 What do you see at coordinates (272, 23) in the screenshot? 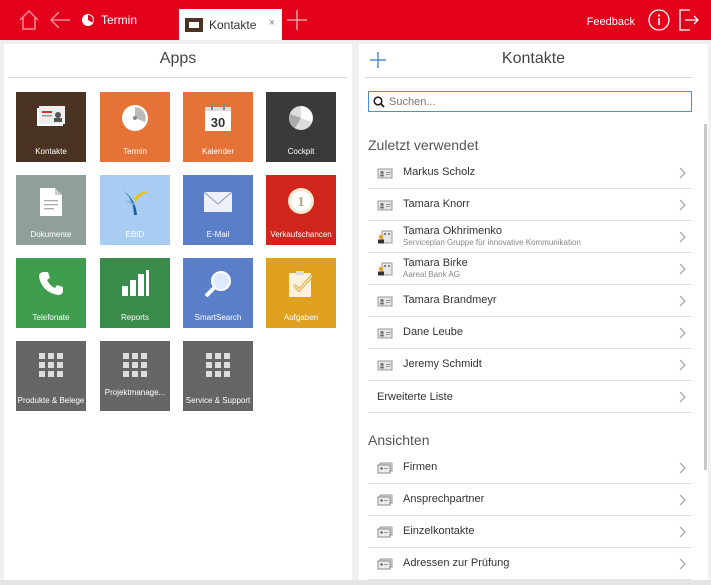
I see `close-tab-icon: ×` at bounding box center [272, 23].